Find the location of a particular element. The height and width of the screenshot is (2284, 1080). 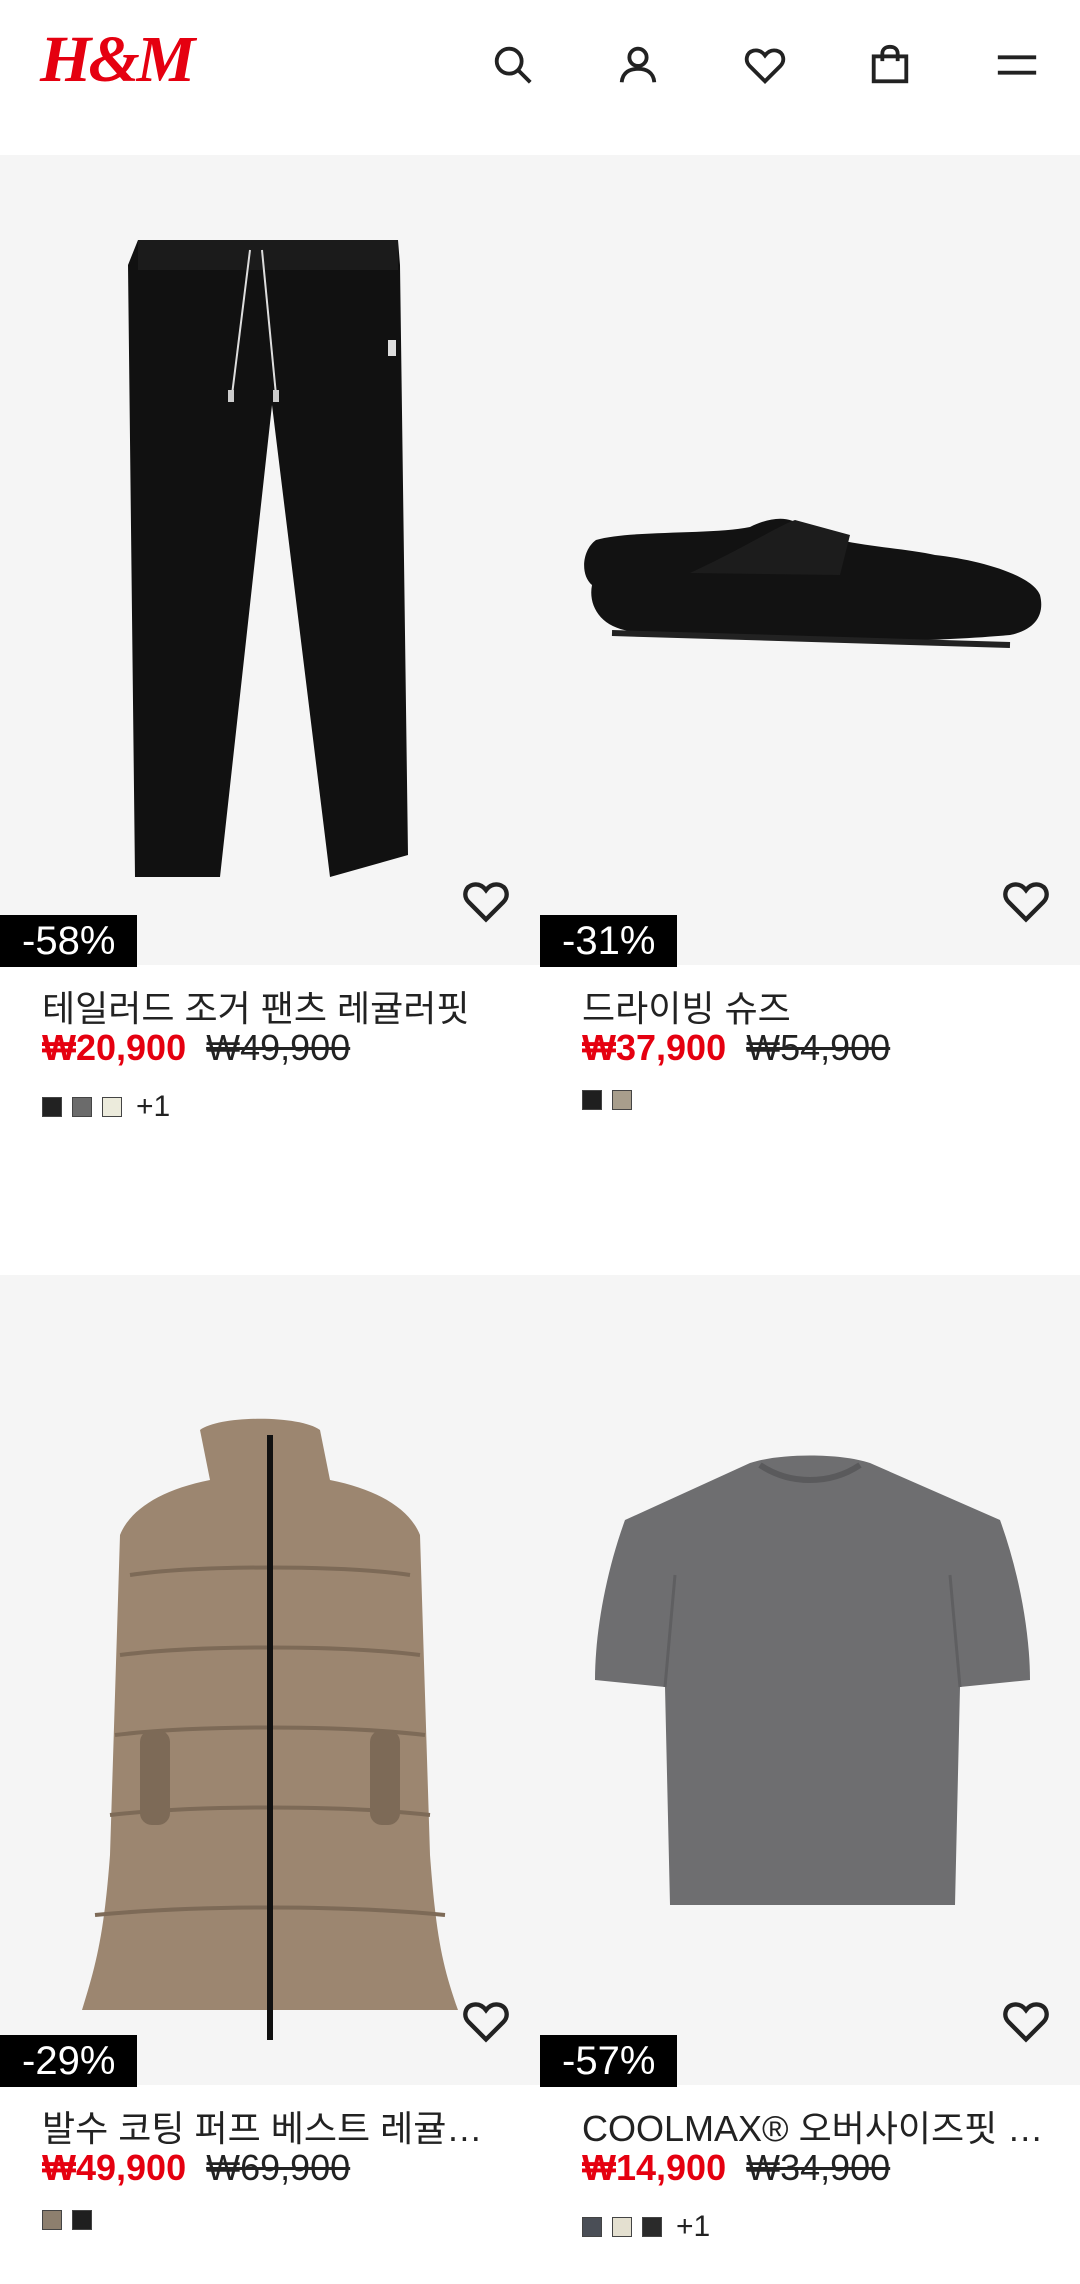

discount-badge: -57% is located at coordinates (609, 2061).